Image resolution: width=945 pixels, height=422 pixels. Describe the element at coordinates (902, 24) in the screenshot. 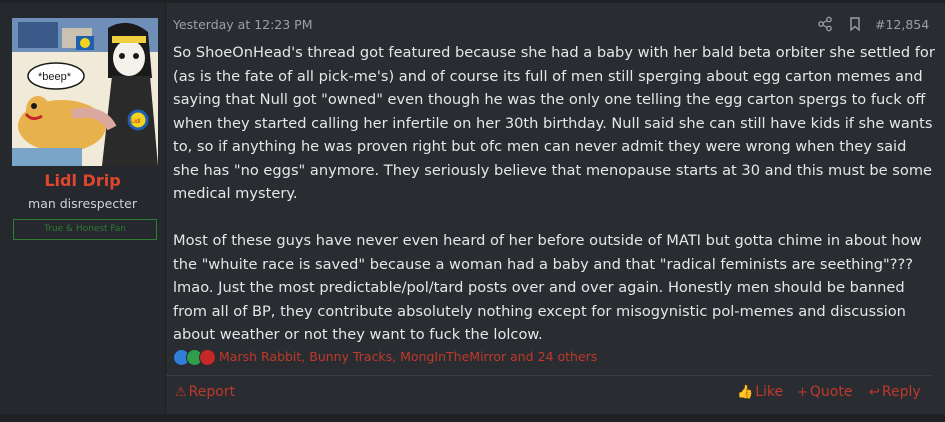

I see `post-number: #12,854` at that location.